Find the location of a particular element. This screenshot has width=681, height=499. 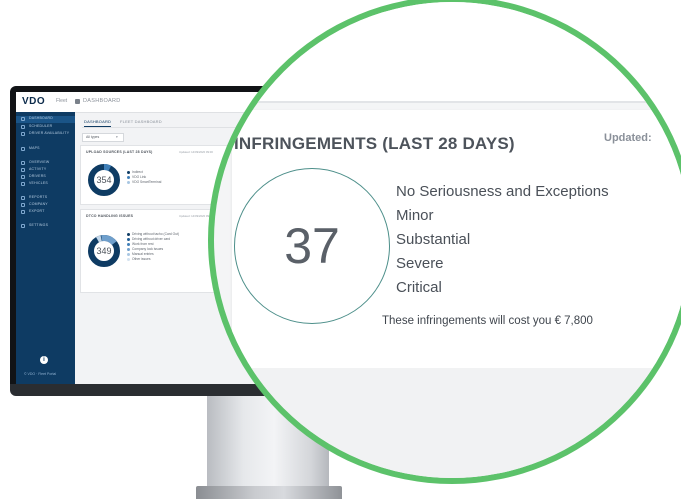

chevron-down-icon: ▾ is located at coordinates (117, 137).